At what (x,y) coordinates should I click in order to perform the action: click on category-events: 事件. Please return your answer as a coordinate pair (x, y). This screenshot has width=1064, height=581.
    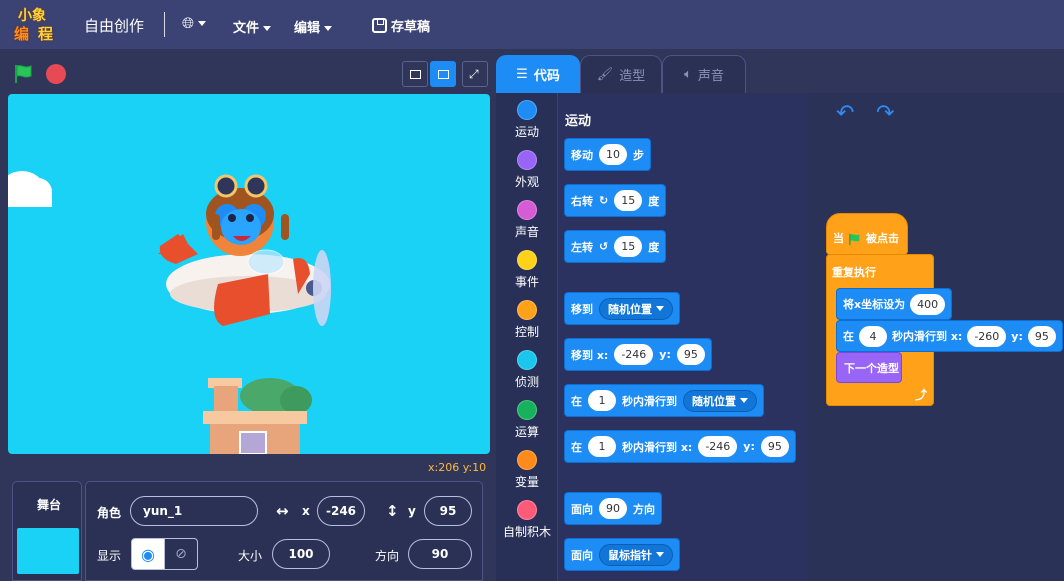
    Looking at the image, I should click on (527, 270).